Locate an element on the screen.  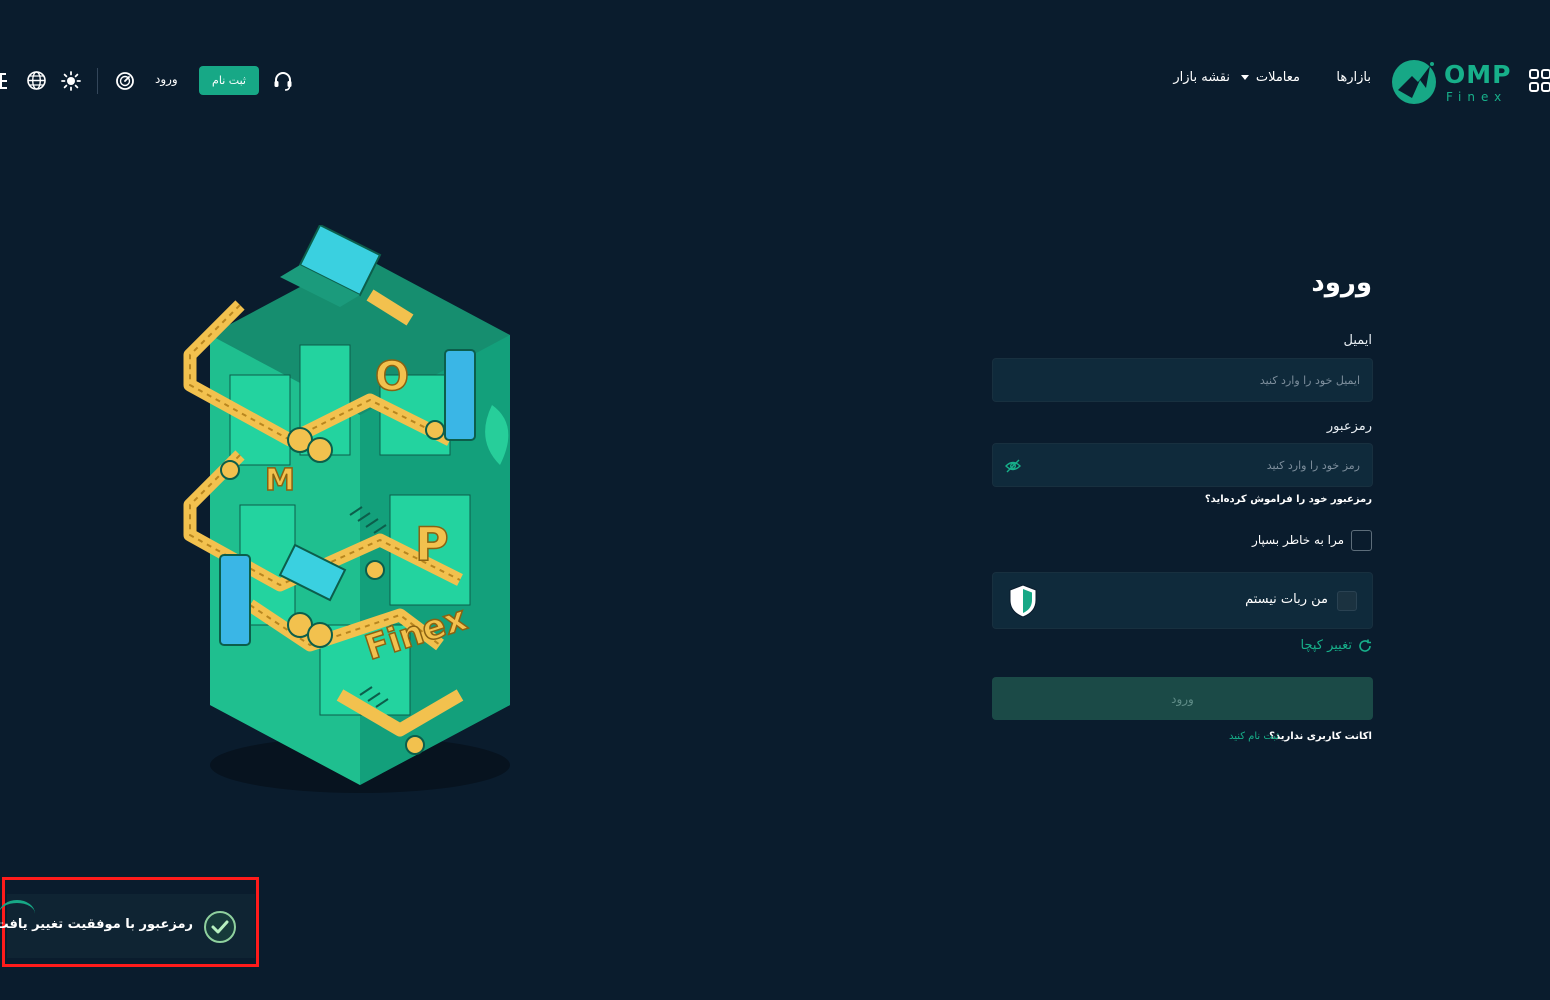
email-field-wrapper is located at coordinates (1182, 380).